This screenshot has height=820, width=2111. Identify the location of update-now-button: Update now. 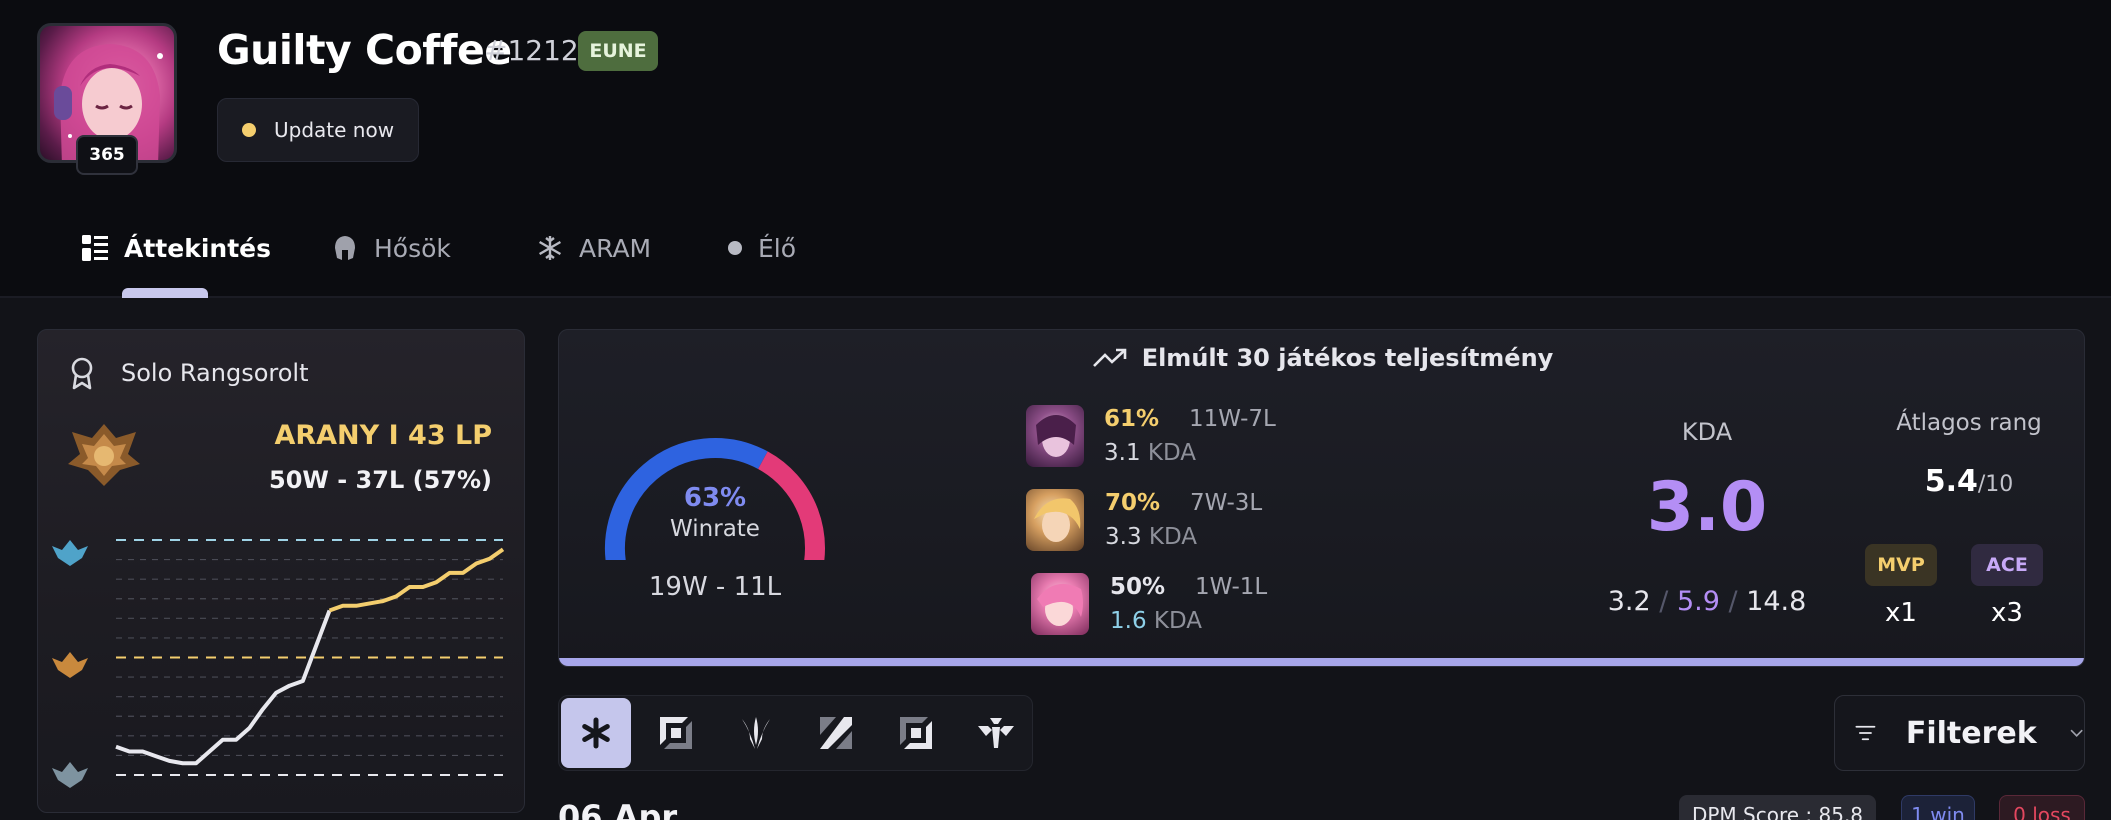
(318, 130).